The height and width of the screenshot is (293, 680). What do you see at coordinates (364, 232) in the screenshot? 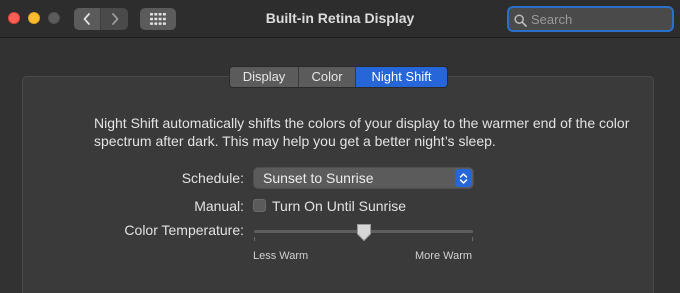
I see `color-temperature-slider-thumb` at bounding box center [364, 232].